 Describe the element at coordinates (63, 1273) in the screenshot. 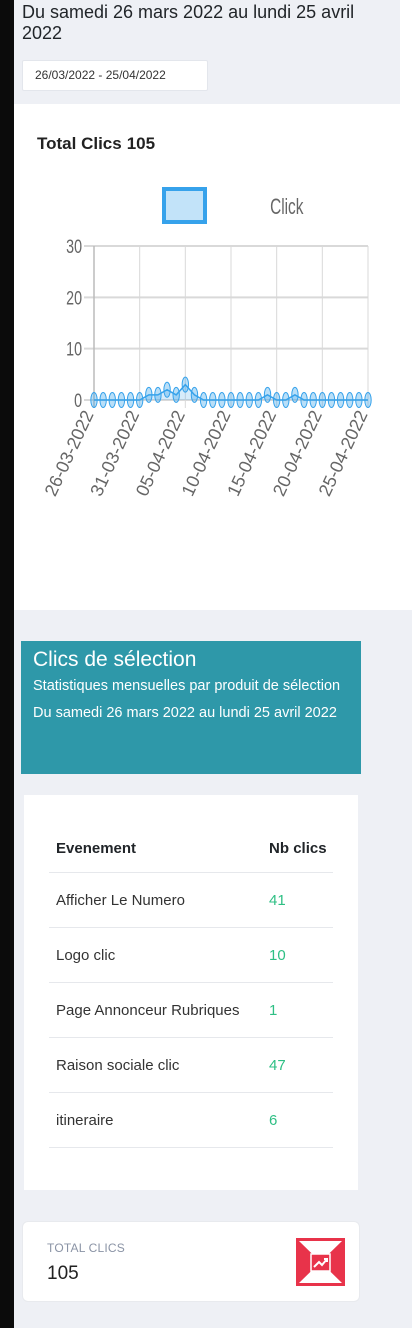

I see `total-clicks-value: 105` at that location.